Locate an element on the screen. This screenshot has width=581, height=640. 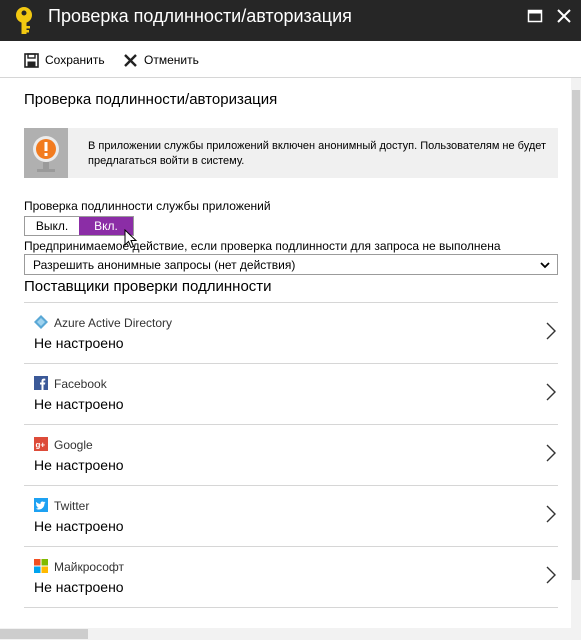
close-icon is located at coordinates (564, 16).